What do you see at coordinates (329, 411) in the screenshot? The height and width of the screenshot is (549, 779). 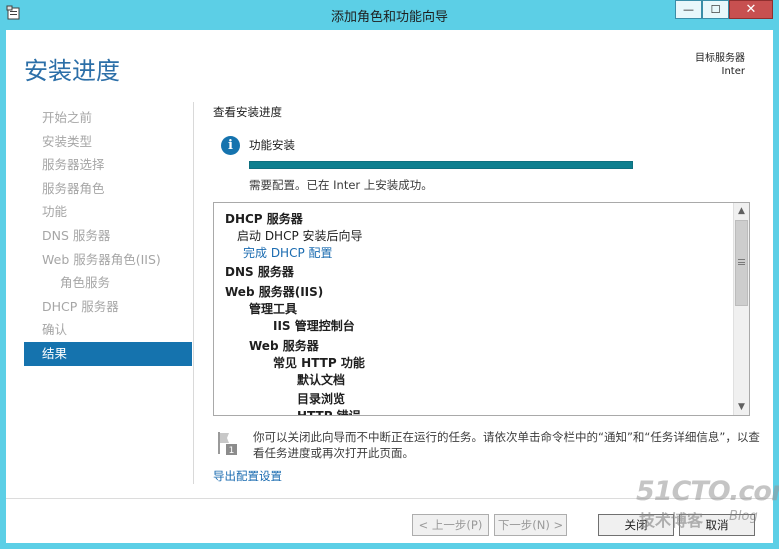 I see `result-item: HTTP 错误` at bounding box center [329, 411].